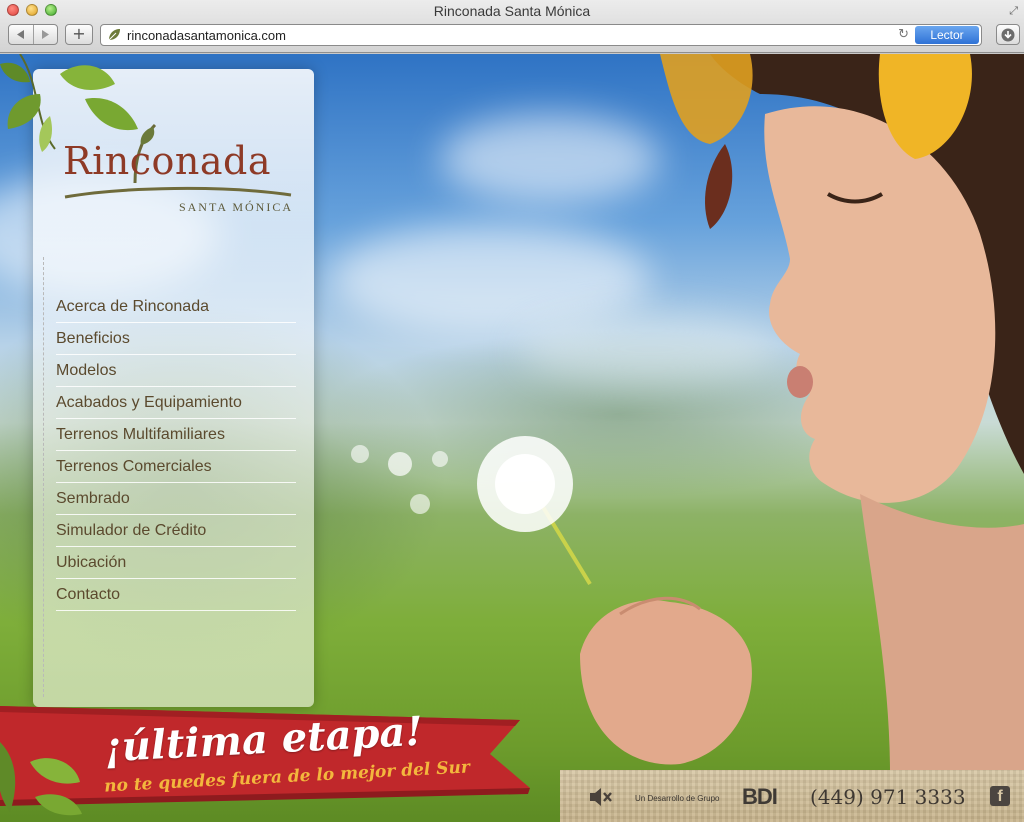 This screenshot has width=1024, height=822. Describe the element at coordinates (206, 35) in the screenshot. I see `url-text: rinconadasantamonica.com` at that location.